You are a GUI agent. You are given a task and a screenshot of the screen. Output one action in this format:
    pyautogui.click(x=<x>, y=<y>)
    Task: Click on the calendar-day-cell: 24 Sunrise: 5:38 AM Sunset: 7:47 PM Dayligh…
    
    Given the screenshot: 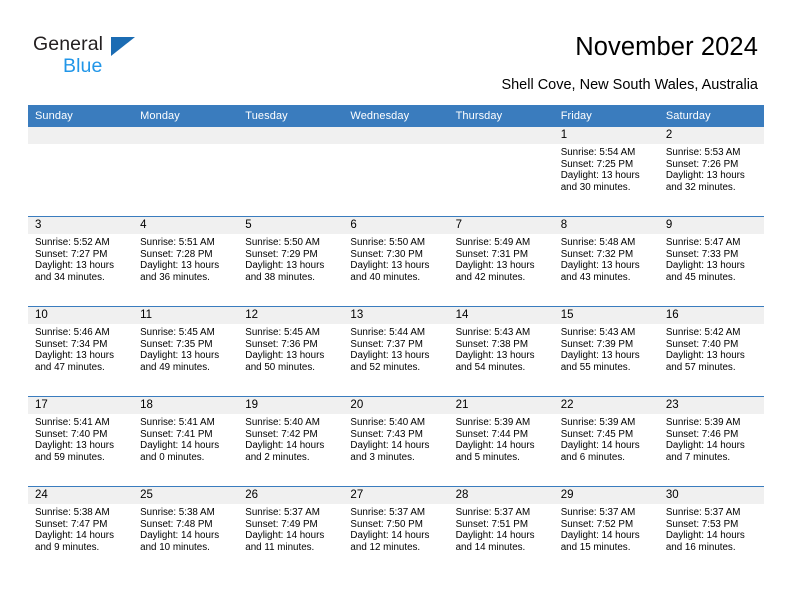 What is the action you would take?
    pyautogui.click(x=81, y=531)
    